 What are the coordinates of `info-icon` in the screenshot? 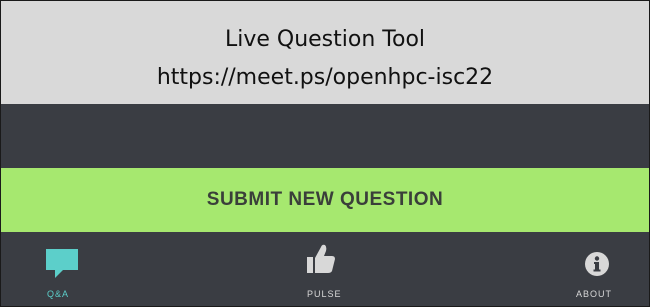 It's located at (597, 264).